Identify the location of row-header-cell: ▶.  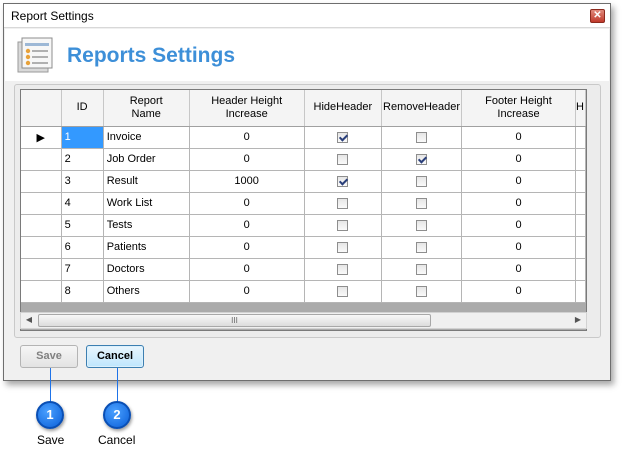
(41, 137).